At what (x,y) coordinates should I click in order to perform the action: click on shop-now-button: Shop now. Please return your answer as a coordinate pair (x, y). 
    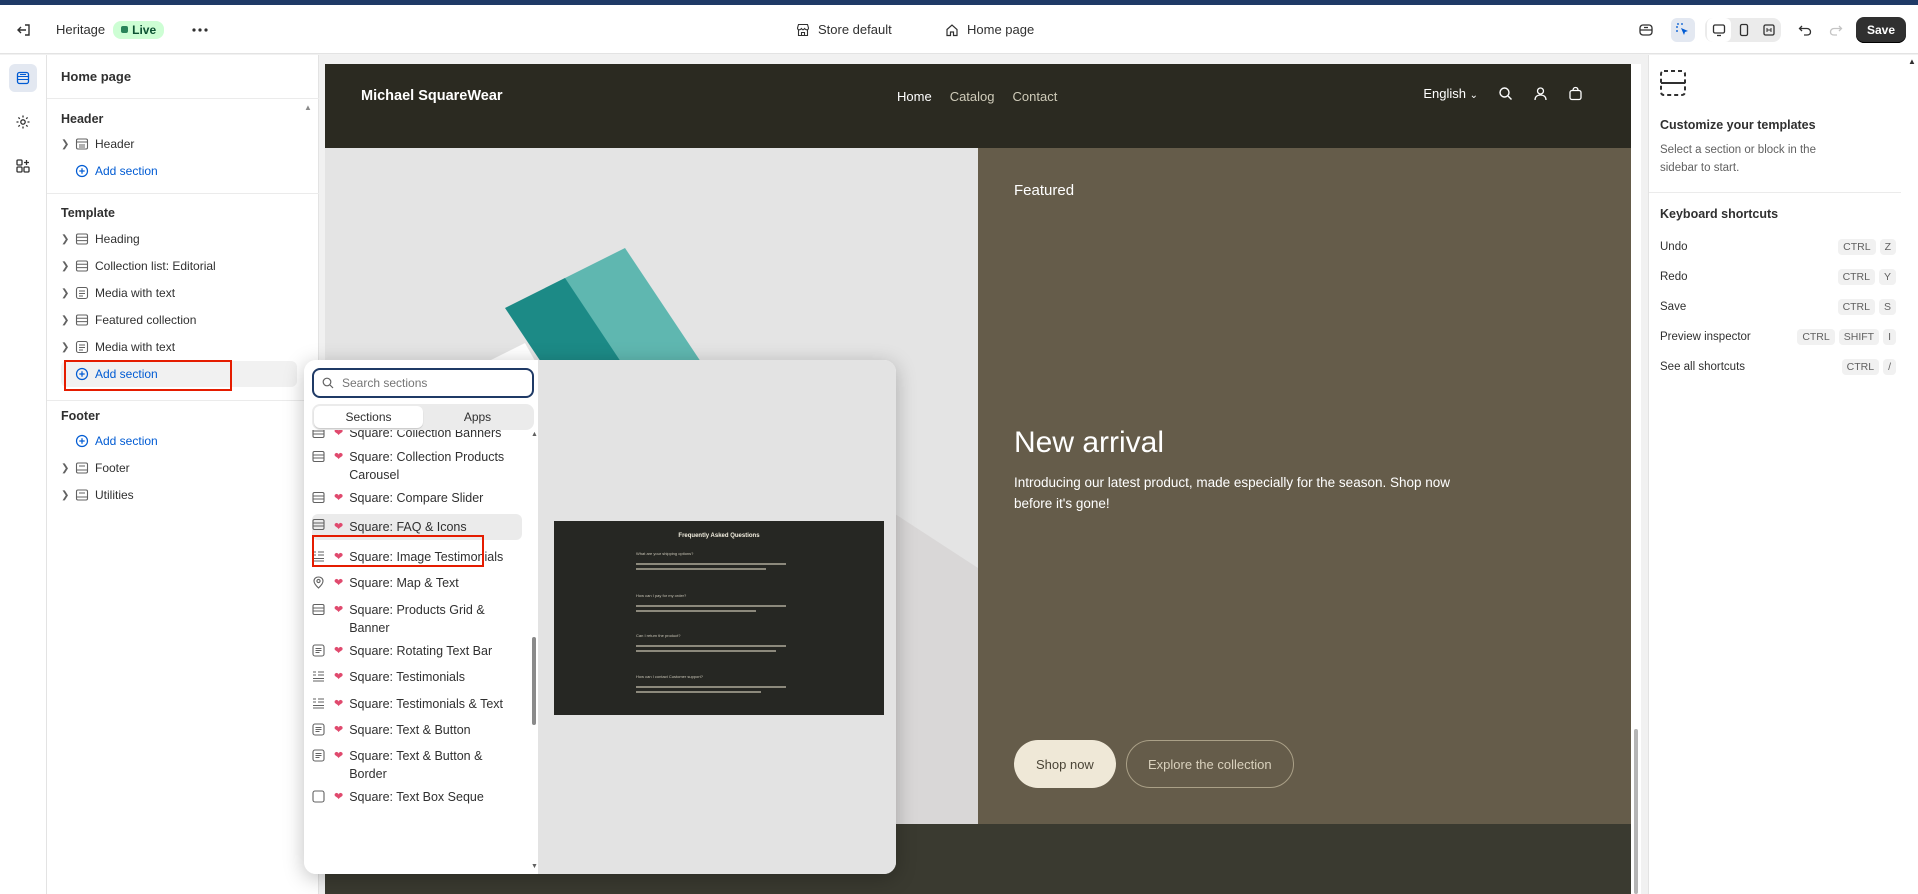
    Looking at the image, I should click on (1065, 764).